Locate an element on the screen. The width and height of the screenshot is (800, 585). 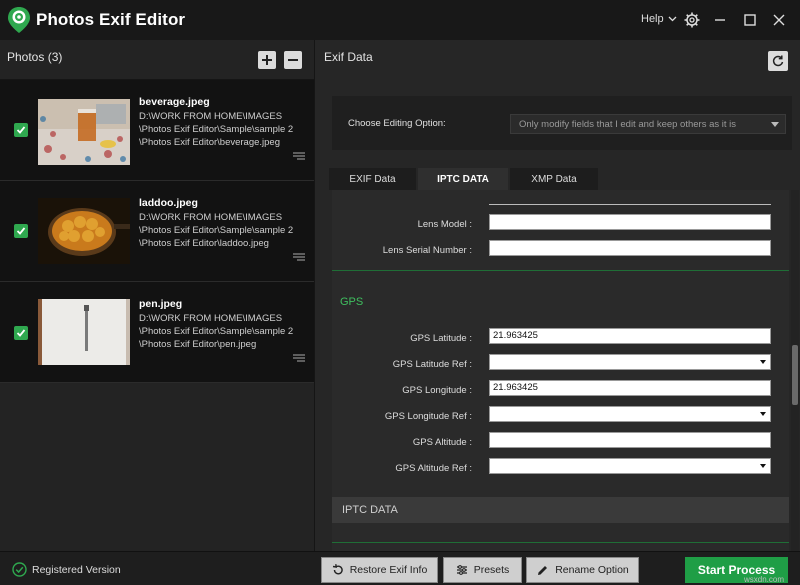
app-logo-icon is located at coordinates (19, 20).